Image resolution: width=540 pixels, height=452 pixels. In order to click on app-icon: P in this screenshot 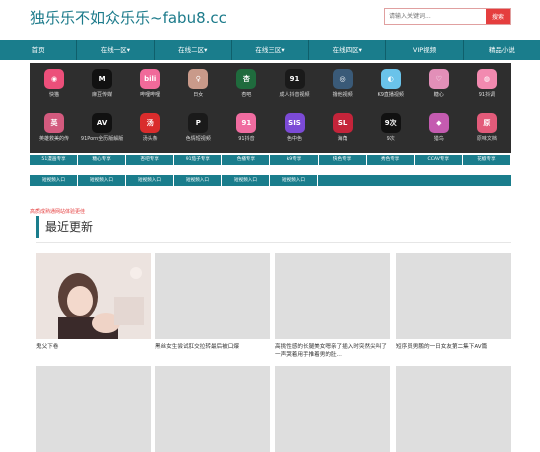, I will do `click(198, 123)`.